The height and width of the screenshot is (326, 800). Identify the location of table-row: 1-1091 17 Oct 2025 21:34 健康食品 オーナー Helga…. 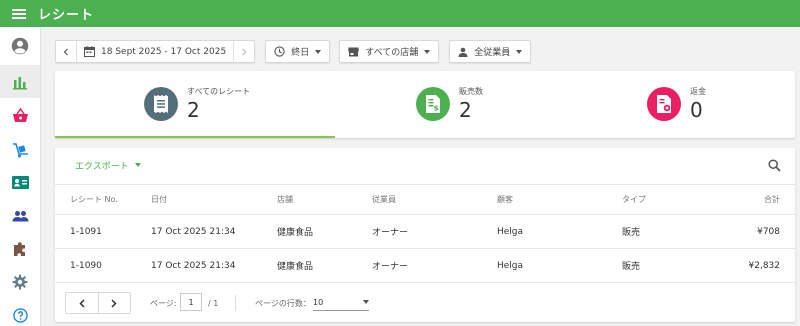
(425, 232).